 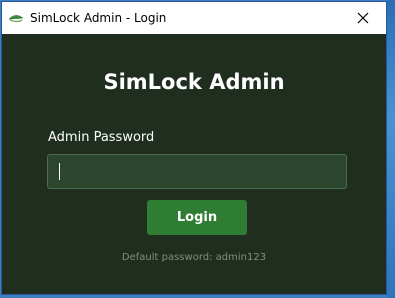 I want to click on page-title: SimLock Admin, so click(x=194, y=82).